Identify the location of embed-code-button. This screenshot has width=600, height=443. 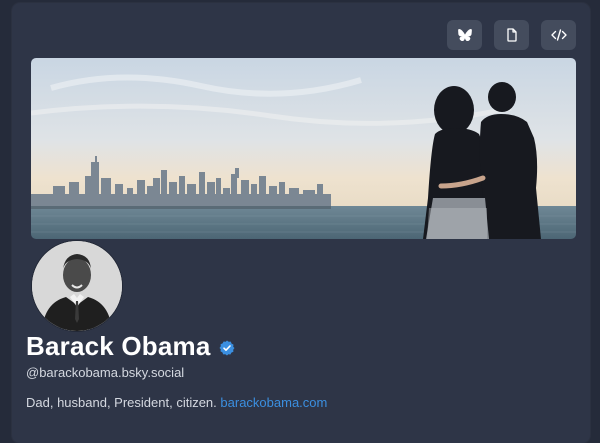
(558, 35).